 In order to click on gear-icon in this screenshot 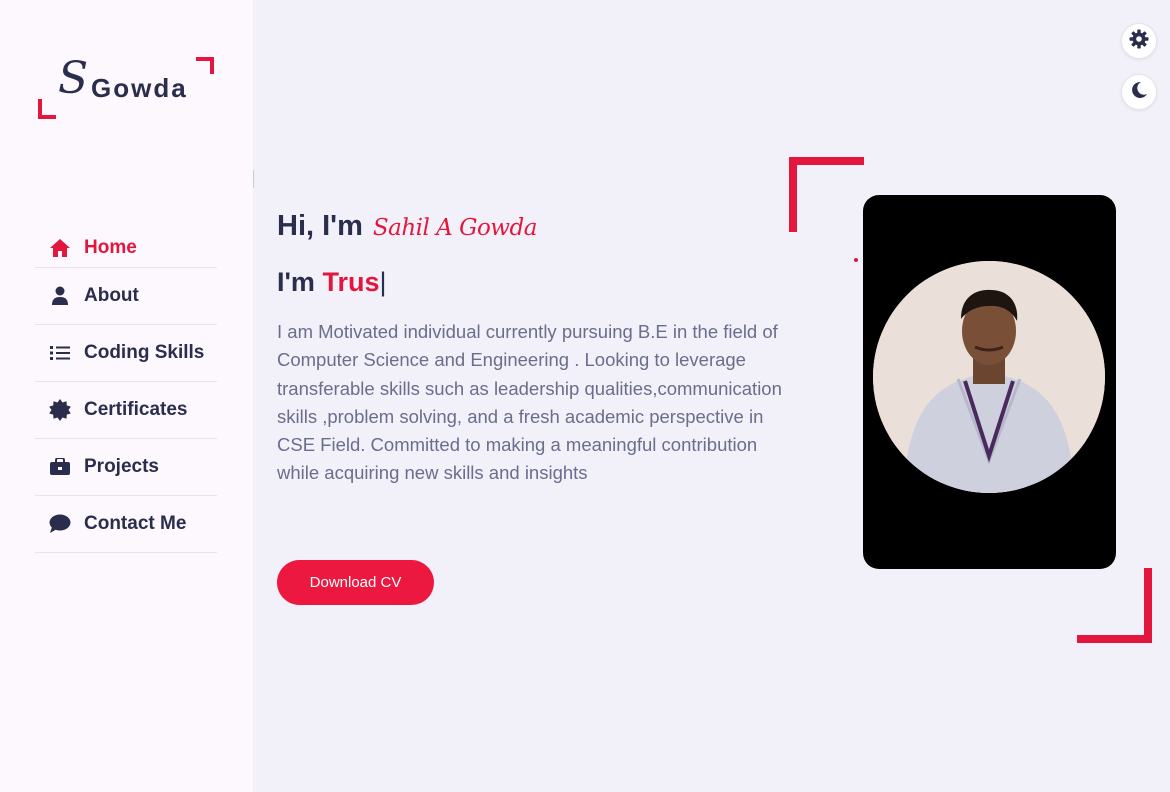, I will do `click(1139, 41)`.